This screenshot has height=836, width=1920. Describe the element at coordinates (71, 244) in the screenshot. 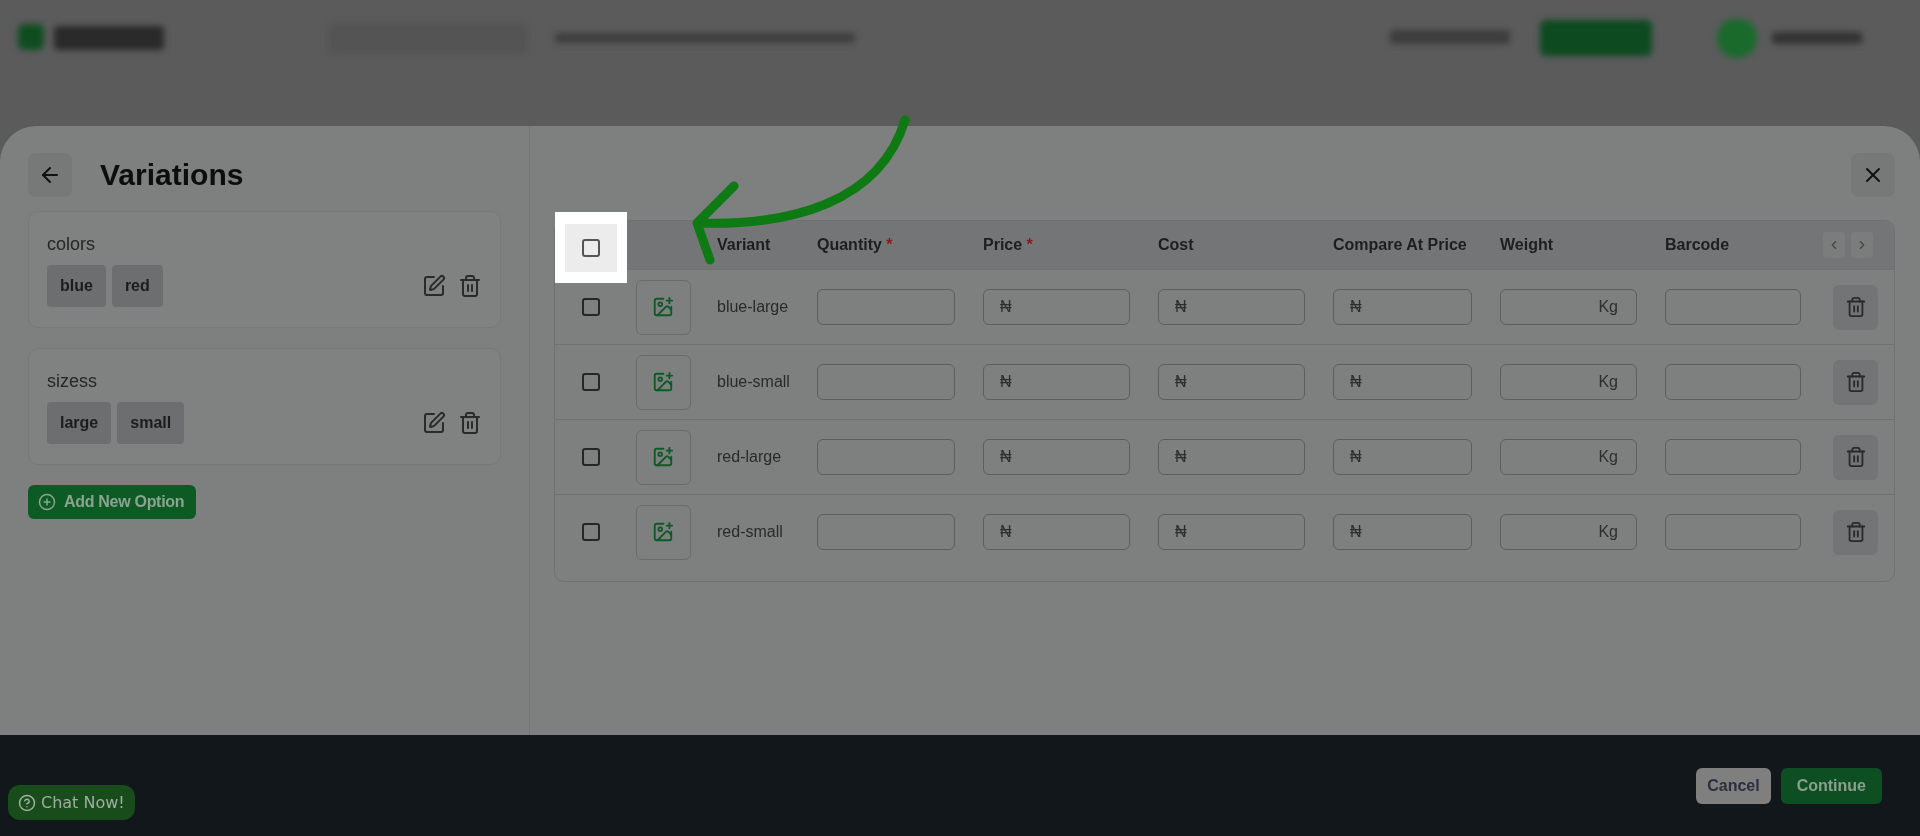

I see `option-name: colors` at that location.